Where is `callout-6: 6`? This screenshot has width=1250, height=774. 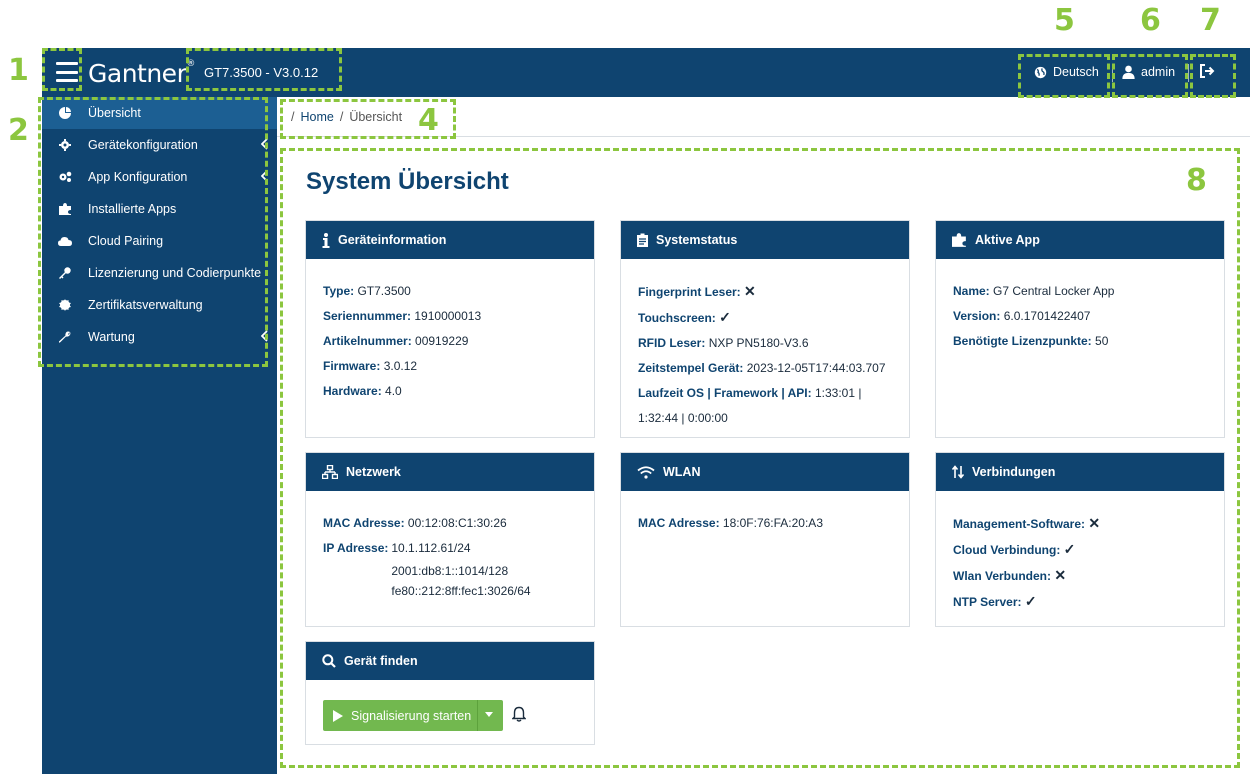
callout-6: 6 is located at coordinates (1150, 20).